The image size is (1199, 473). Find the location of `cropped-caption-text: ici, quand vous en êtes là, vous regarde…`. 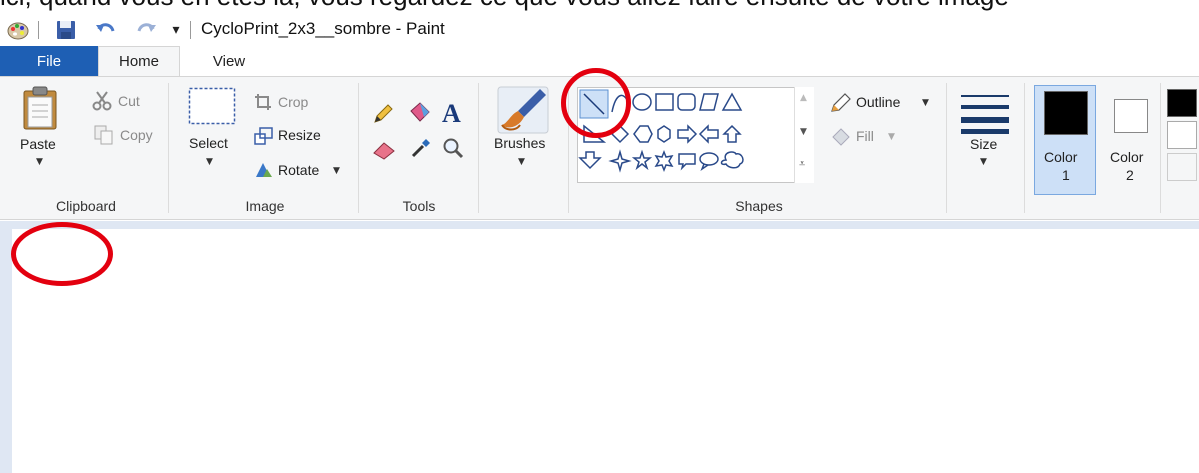

cropped-caption-text: ici, quand vous en êtes là, vous regarde… is located at coordinates (504, 6).